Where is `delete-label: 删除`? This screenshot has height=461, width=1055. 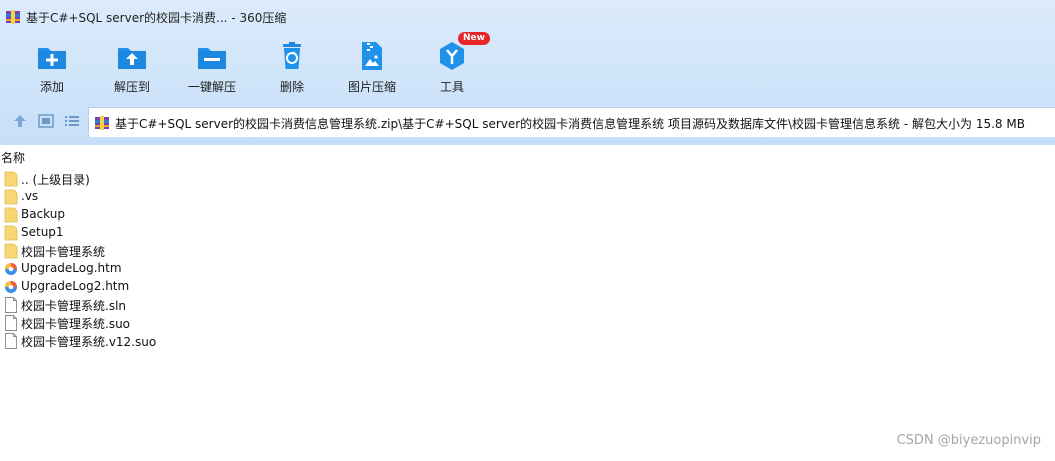
delete-label: 删除 is located at coordinates (291, 87).